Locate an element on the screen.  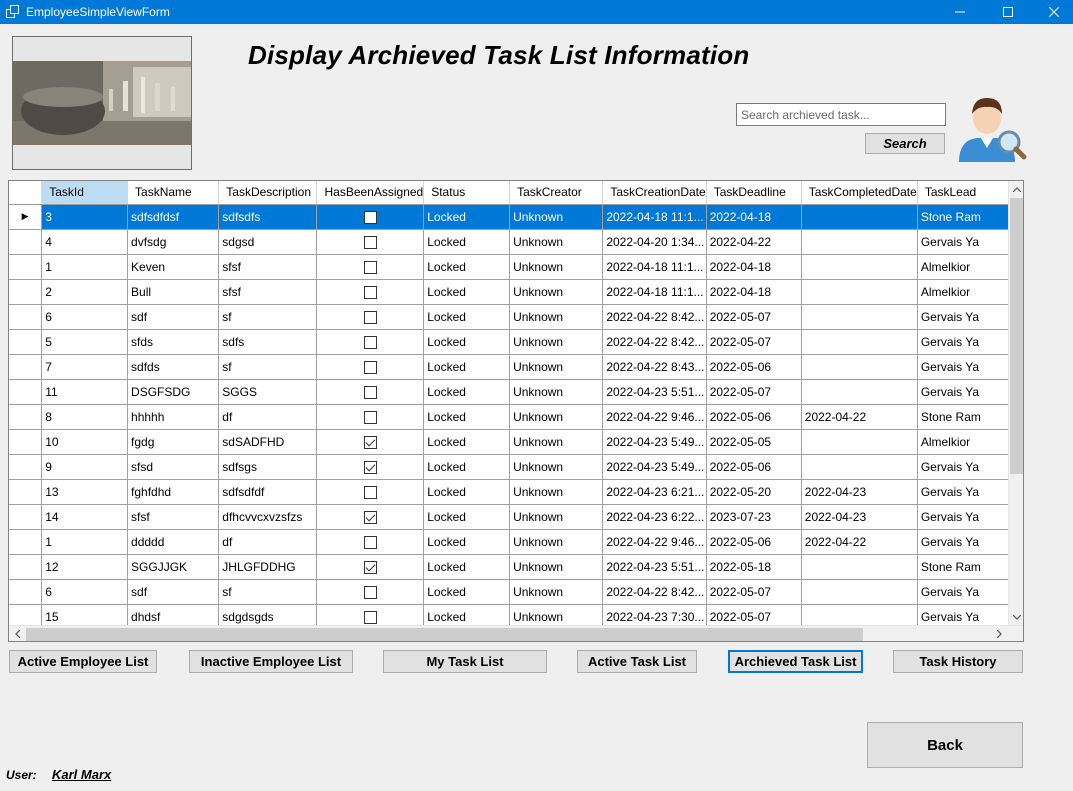
vertical-scrollbar is located at coordinates (1015, 403).